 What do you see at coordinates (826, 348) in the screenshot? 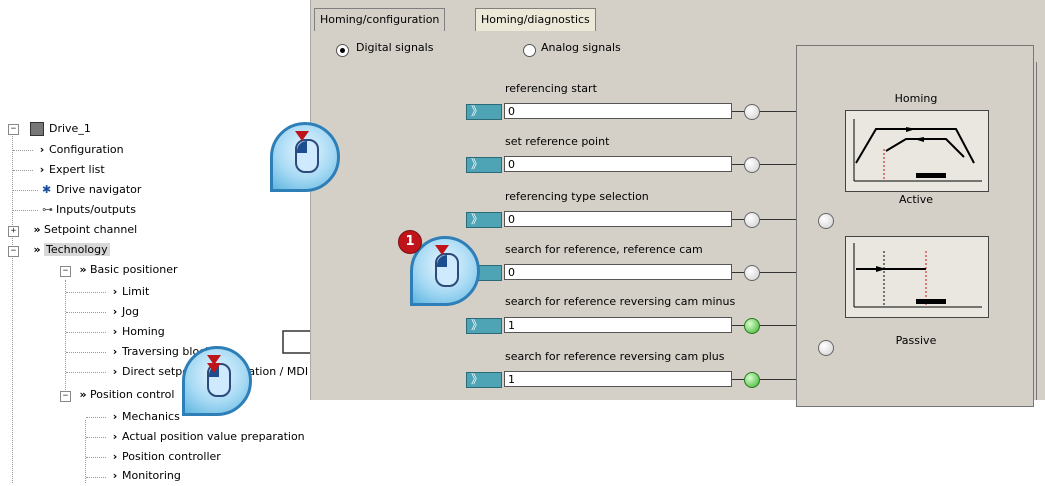
I see `passive-led` at bounding box center [826, 348].